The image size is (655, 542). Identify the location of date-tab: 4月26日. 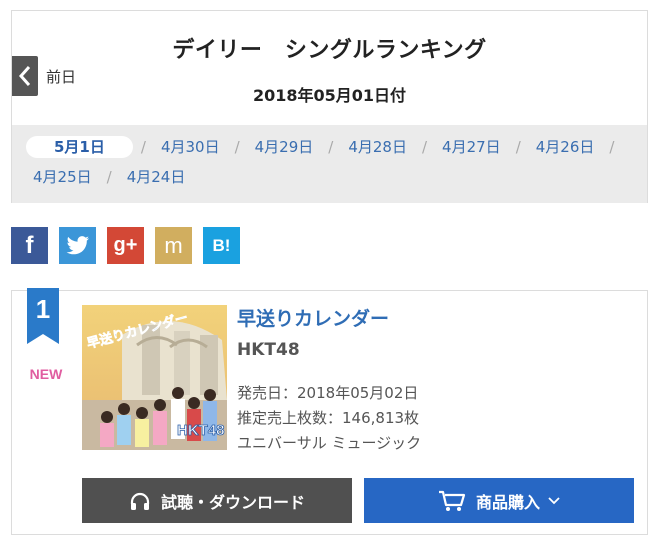
(565, 147).